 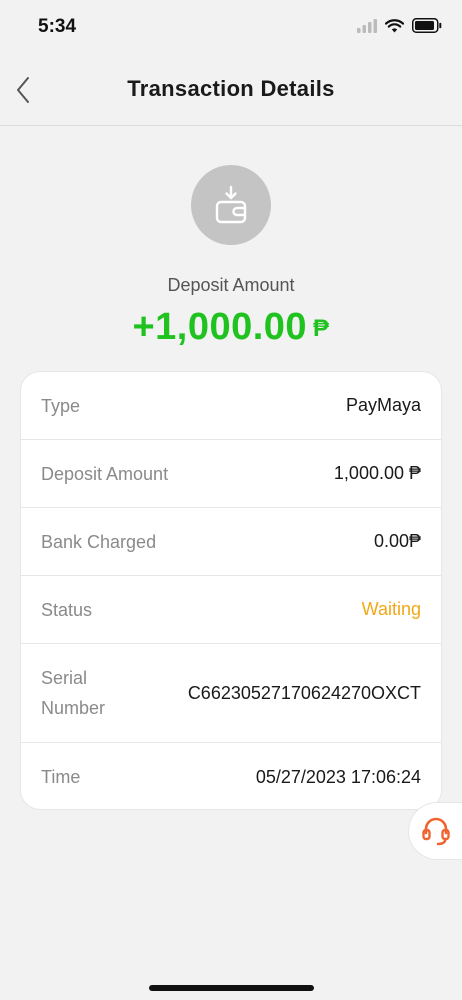 I want to click on battery-icon, so click(x=427, y=25).